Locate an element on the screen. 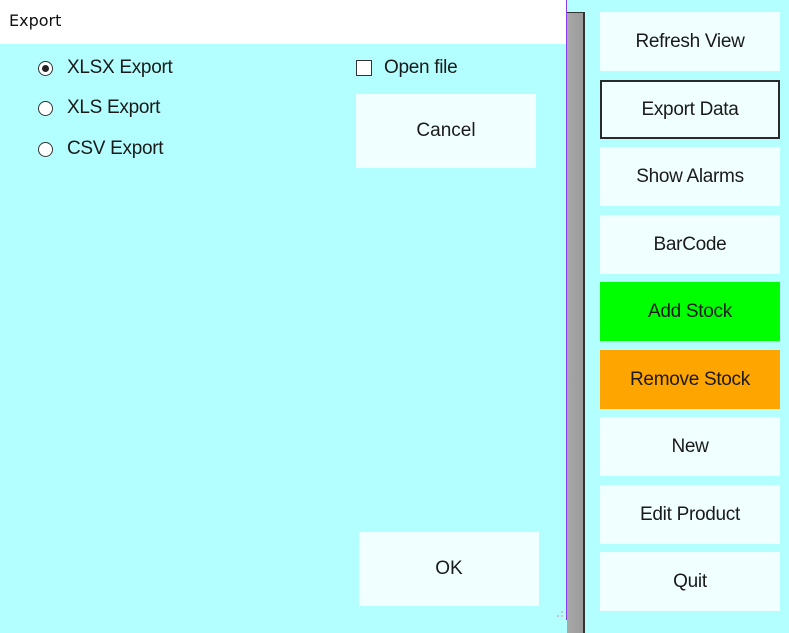  cancel-button: Cancel is located at coordinates (446, 131).